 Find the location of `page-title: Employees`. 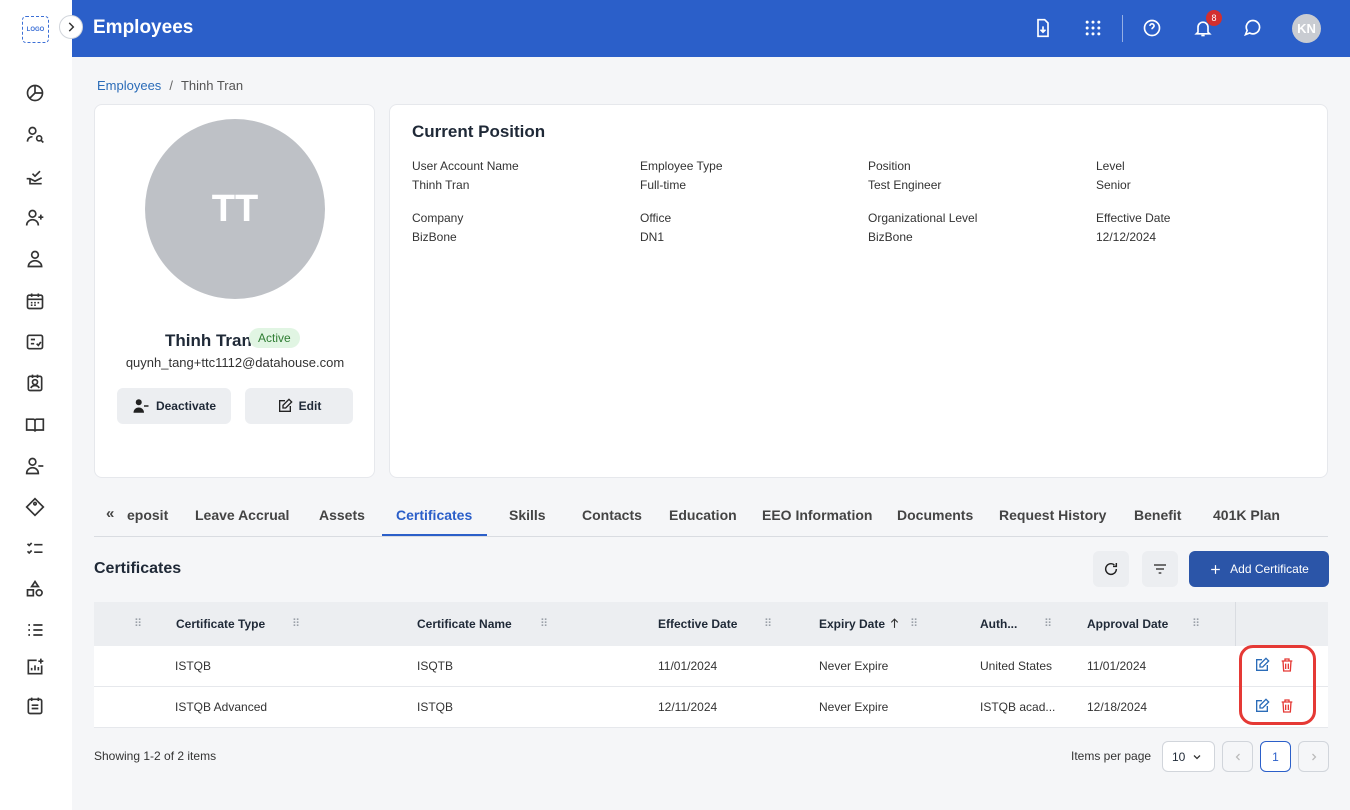

page-title: Employees is located at coordinates (143, 27).